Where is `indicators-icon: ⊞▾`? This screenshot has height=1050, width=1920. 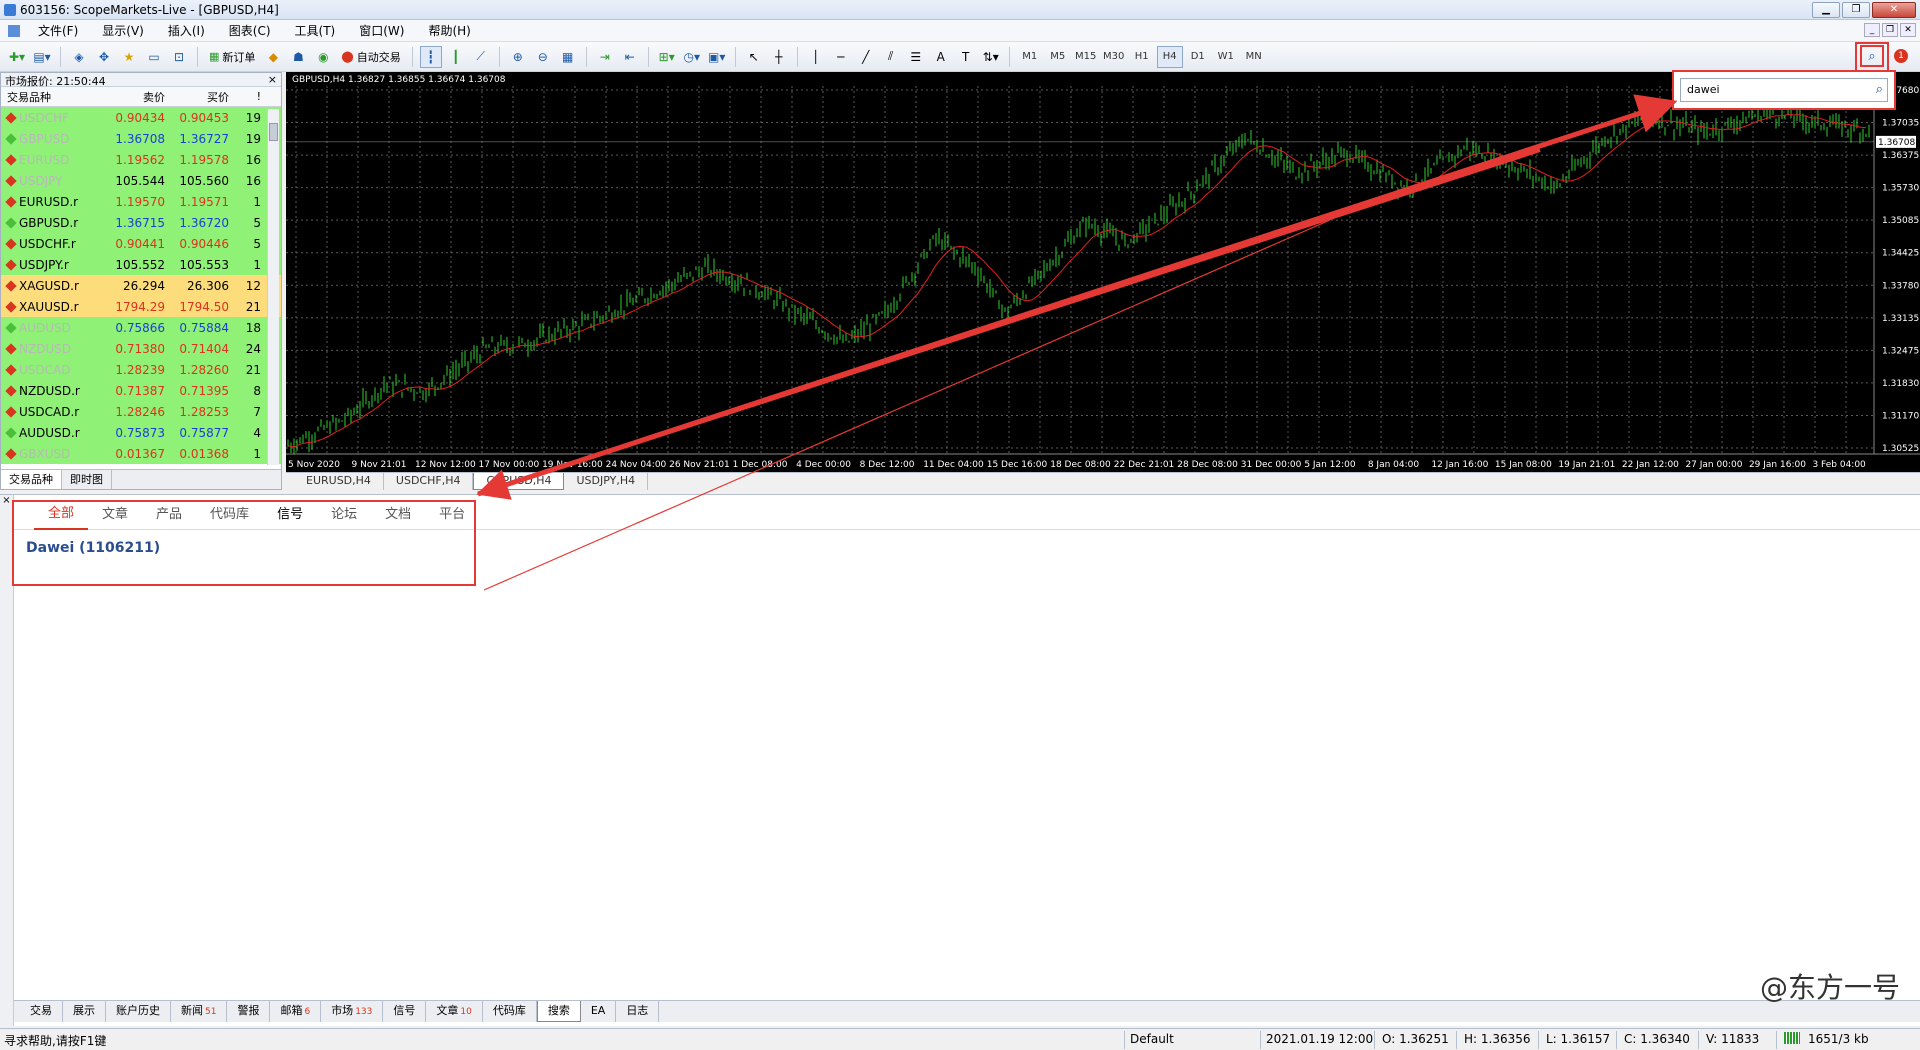
indicators-icon: ⊞▾ is located at coordinates (667, 57).